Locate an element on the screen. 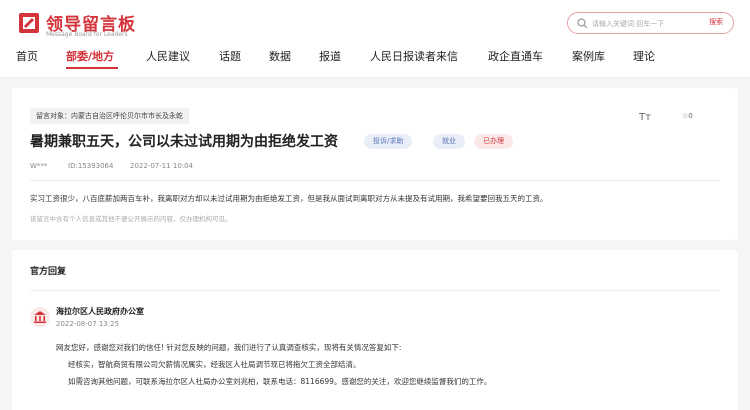  nav-item-home: 首页 is located at coordinates (27, 56).